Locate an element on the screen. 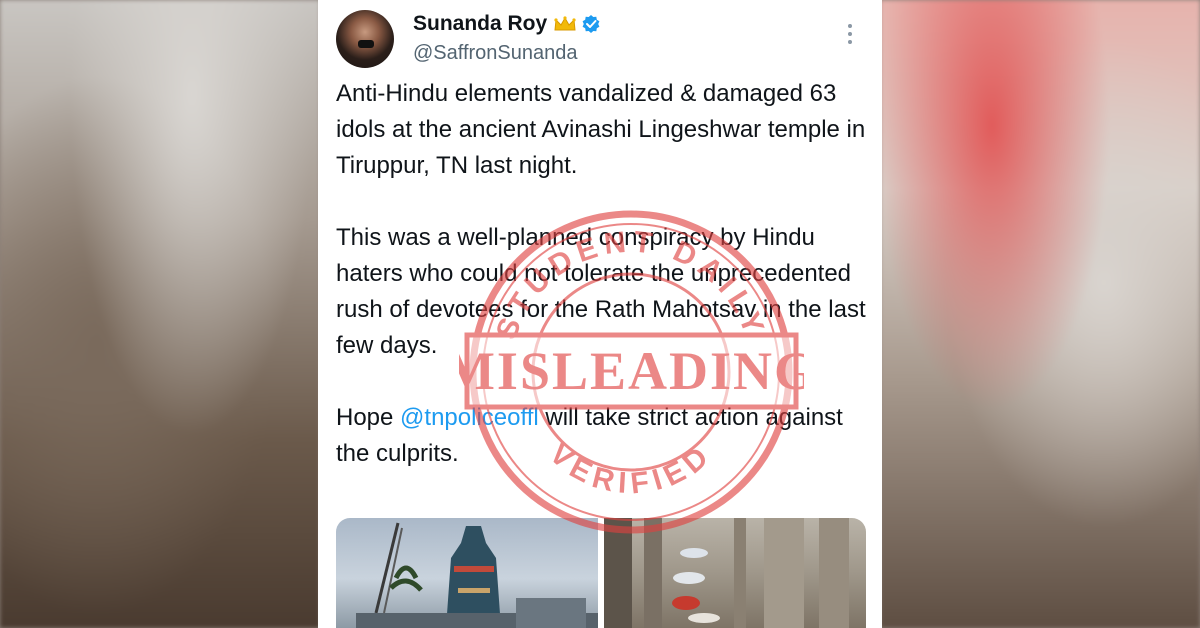 The image size is (1200, 628). user-handle: @SaffronSunanda is located at coordinates (495, 53).